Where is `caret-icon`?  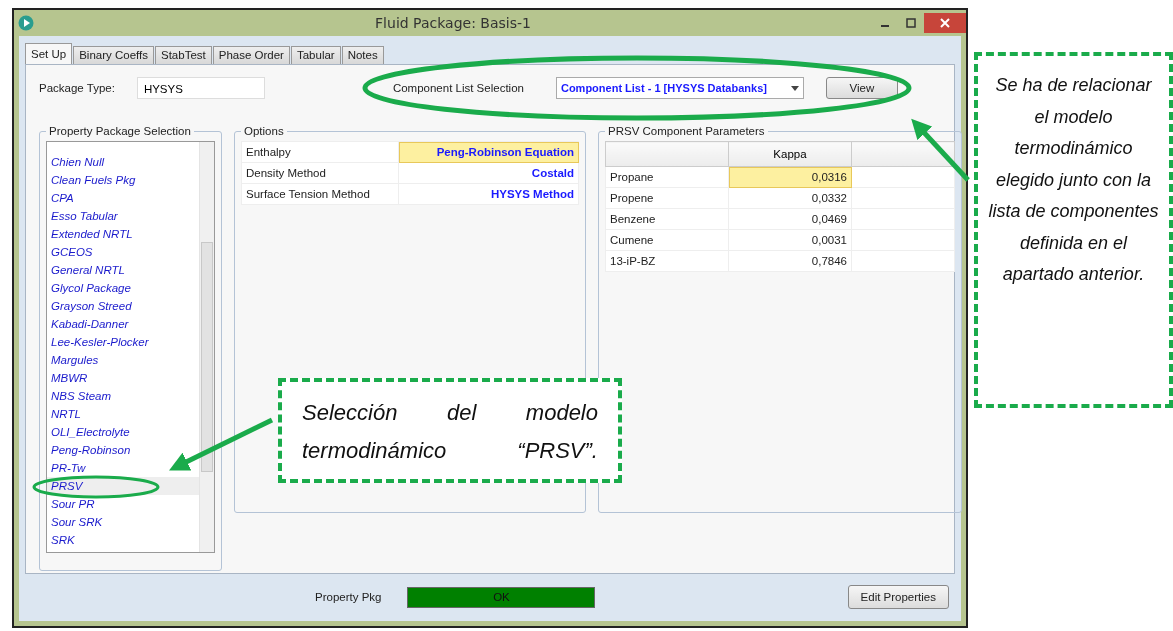 caret-icon is located at coordinates (794, 88).